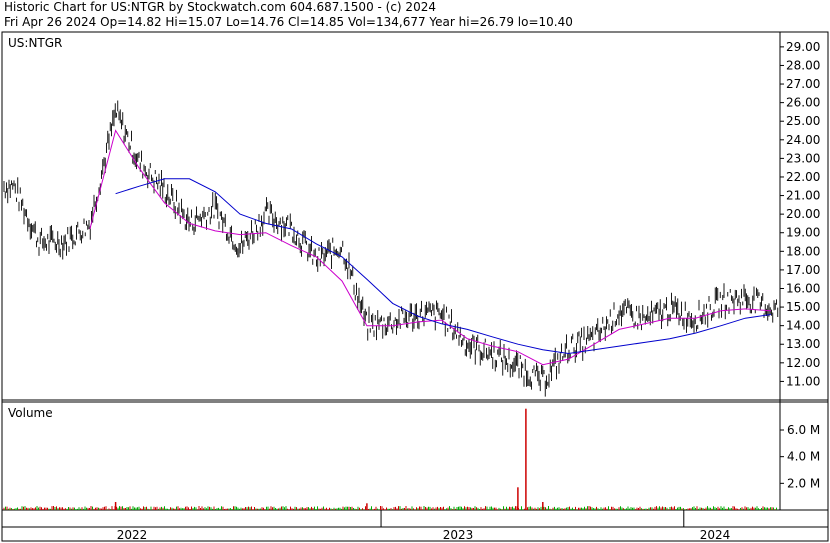 Image resolution: width=830 pixels, height=543 pixels. What do you see at coordinates (715, 535) in the screenshot?
I see `year-label-2024: 2024` at bounding box center [715, 535].